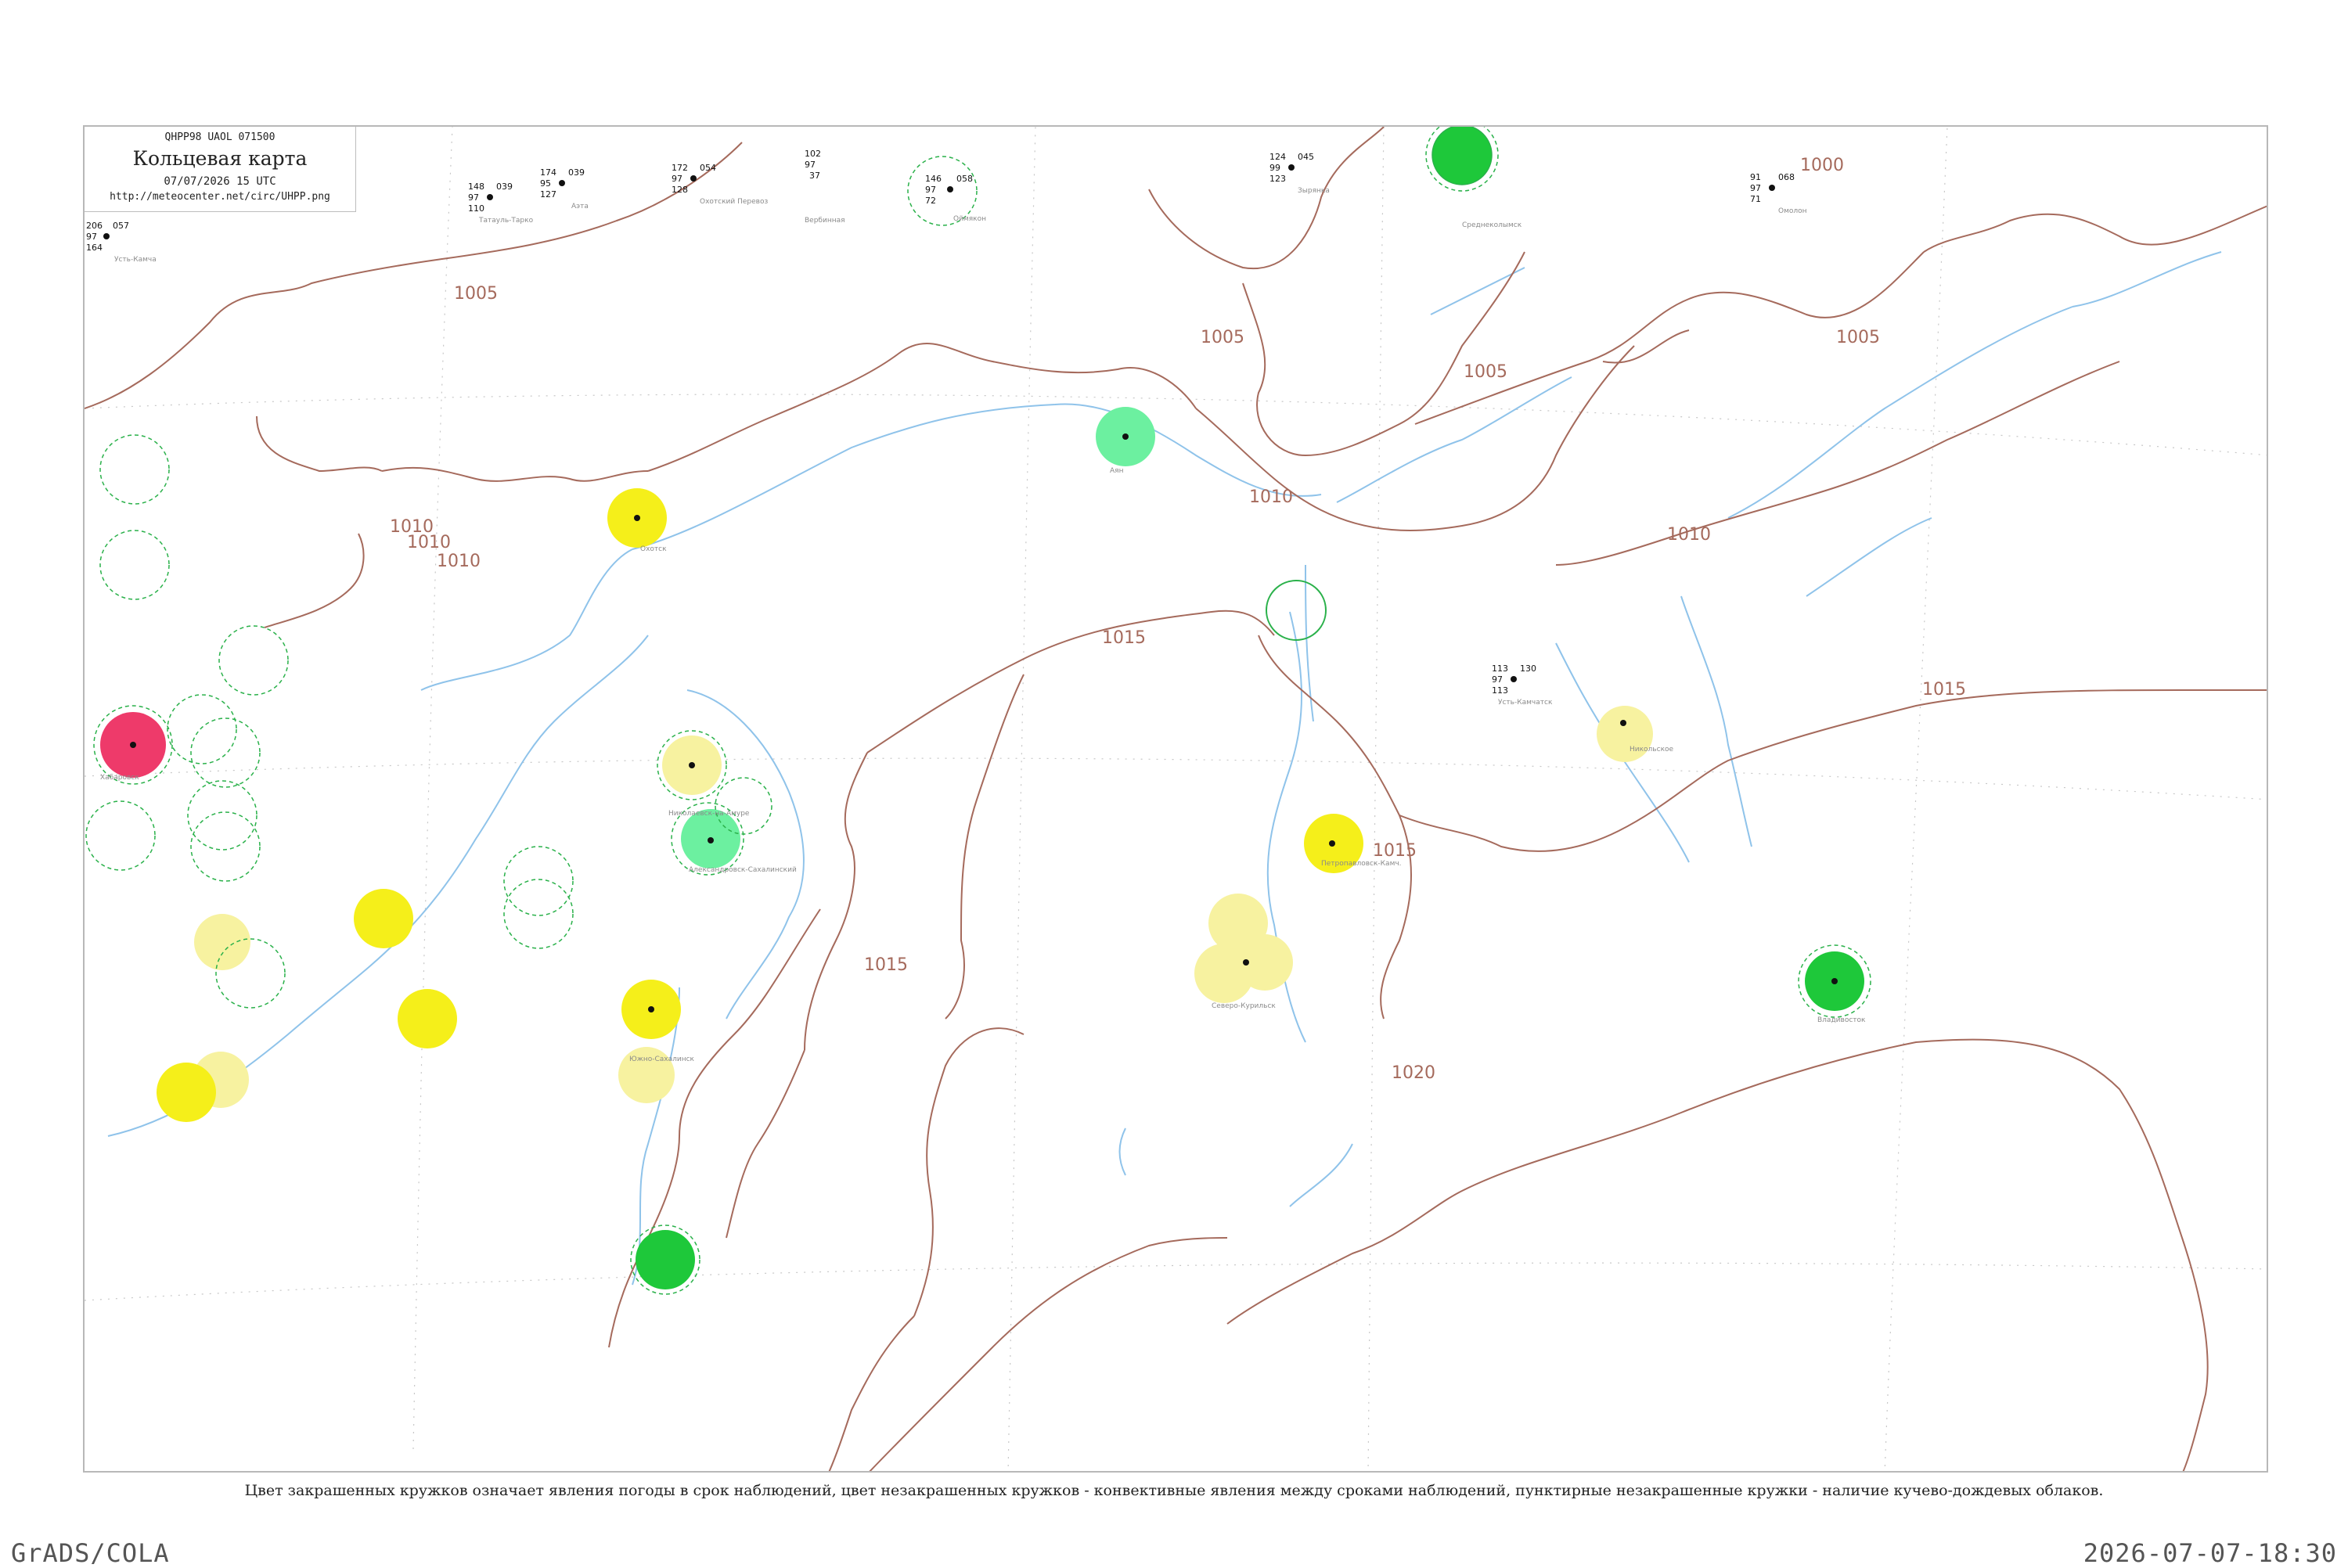 This screenshot has height=1568, width=2348. Describe the element at coordinates (970, 219) in the screenshot. I see `svg-text: Оймякон` at that location.